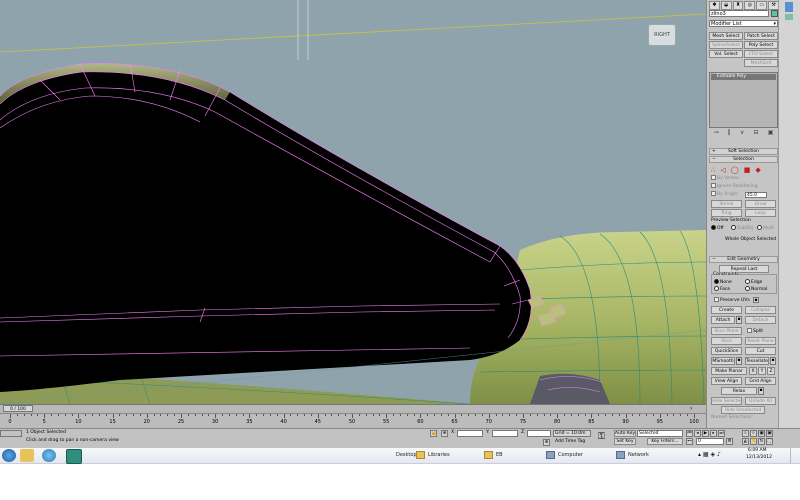 The image size is (800, 500). Describe the element at coordinates (773, 361) in the screenshot. I see `tessellate-settings-icon: ▪` at that location.